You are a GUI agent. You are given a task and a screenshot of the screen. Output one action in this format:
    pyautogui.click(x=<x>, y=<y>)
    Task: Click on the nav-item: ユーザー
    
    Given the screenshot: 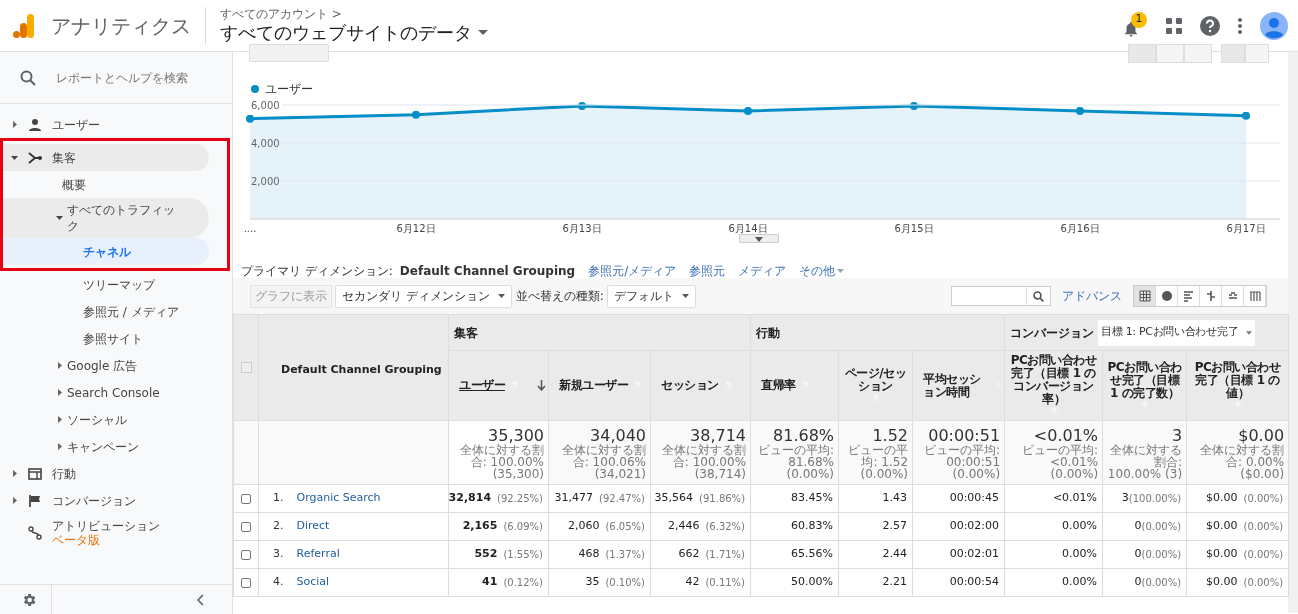 What is the action you would take?
    pyautogui.click(x=105, y=124)
    